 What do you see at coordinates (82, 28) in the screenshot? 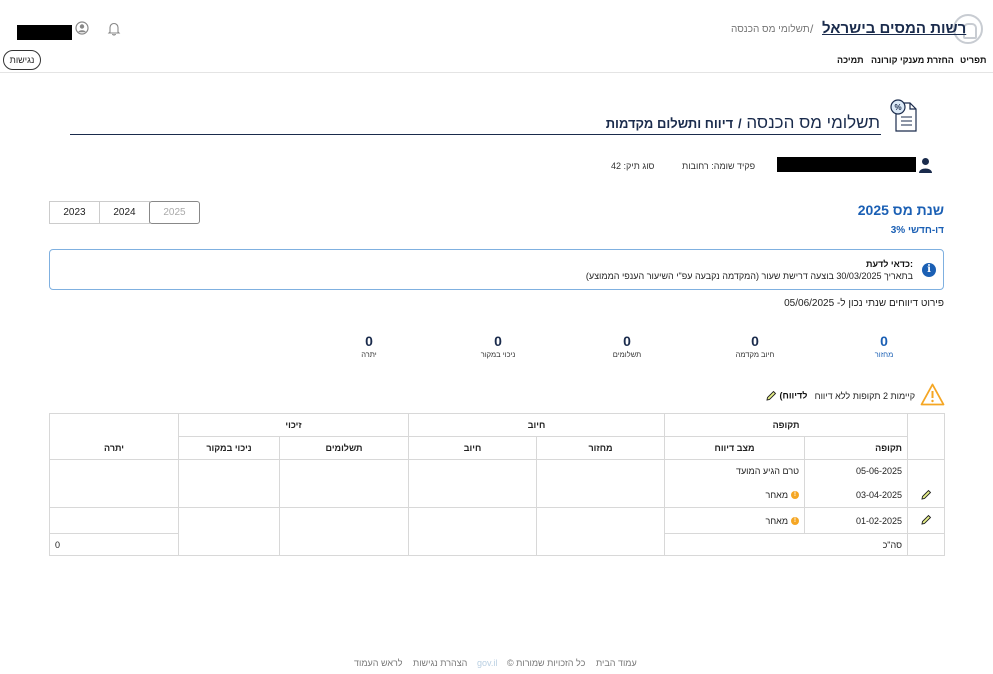
I see `user-icon` at bounding box center [82, 28].